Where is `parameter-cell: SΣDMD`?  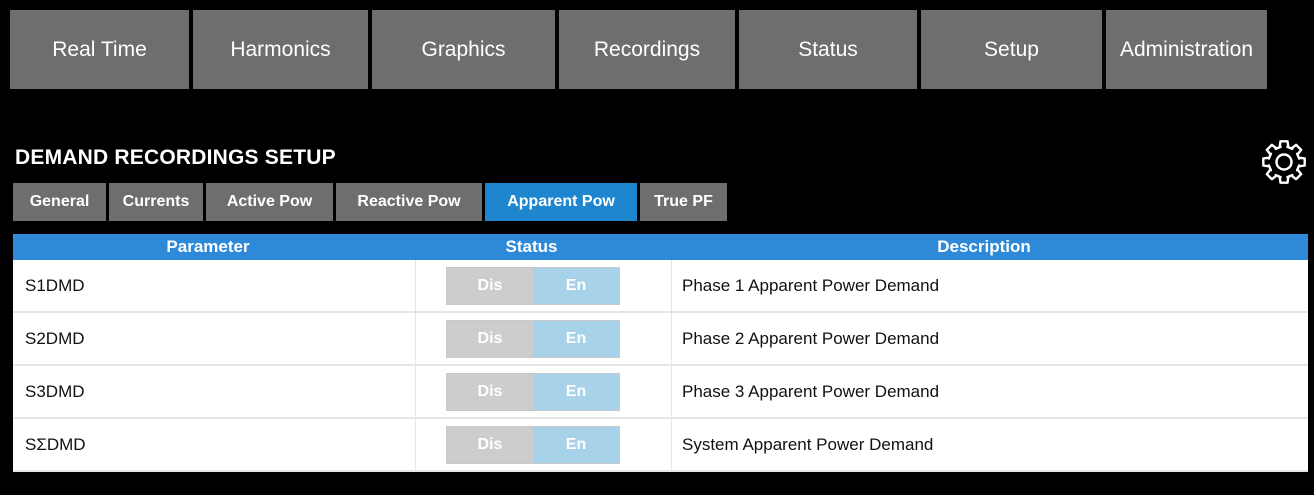 parameter-cell: SΣDMD is located at coordinates (214, 444).